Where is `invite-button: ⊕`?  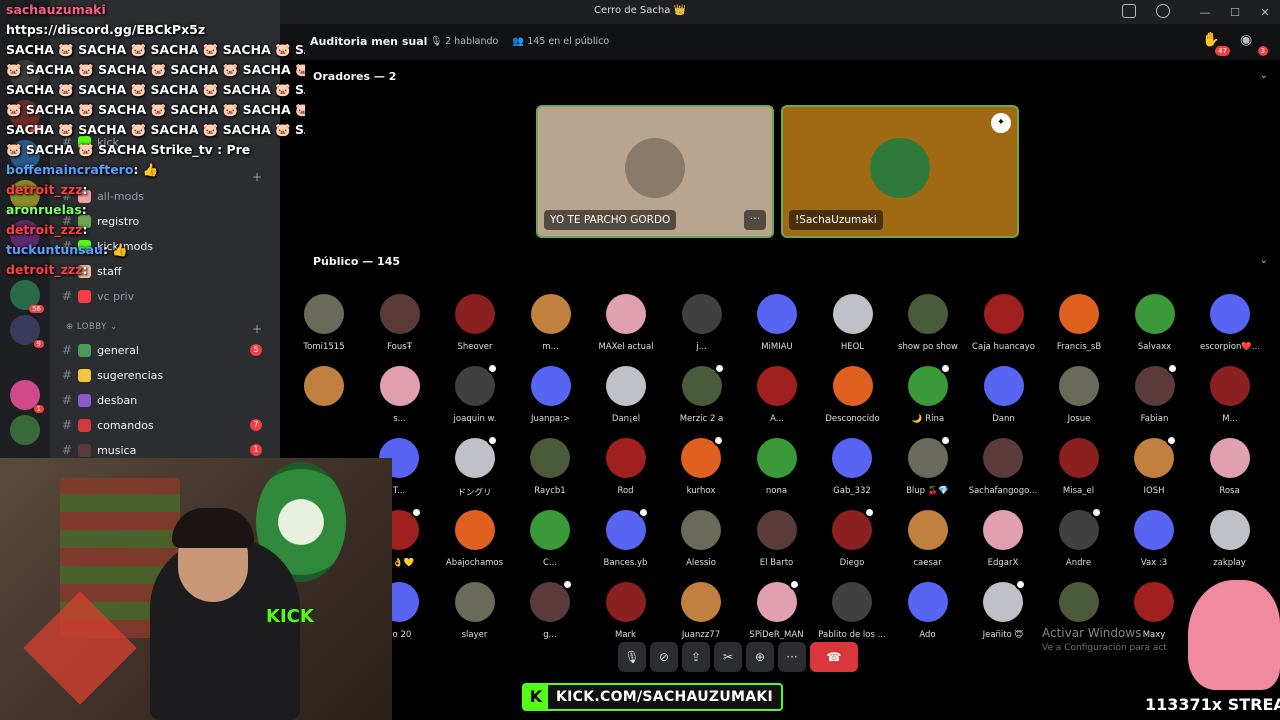 invite-button: ⊕ is located at coordinates (760, 657).